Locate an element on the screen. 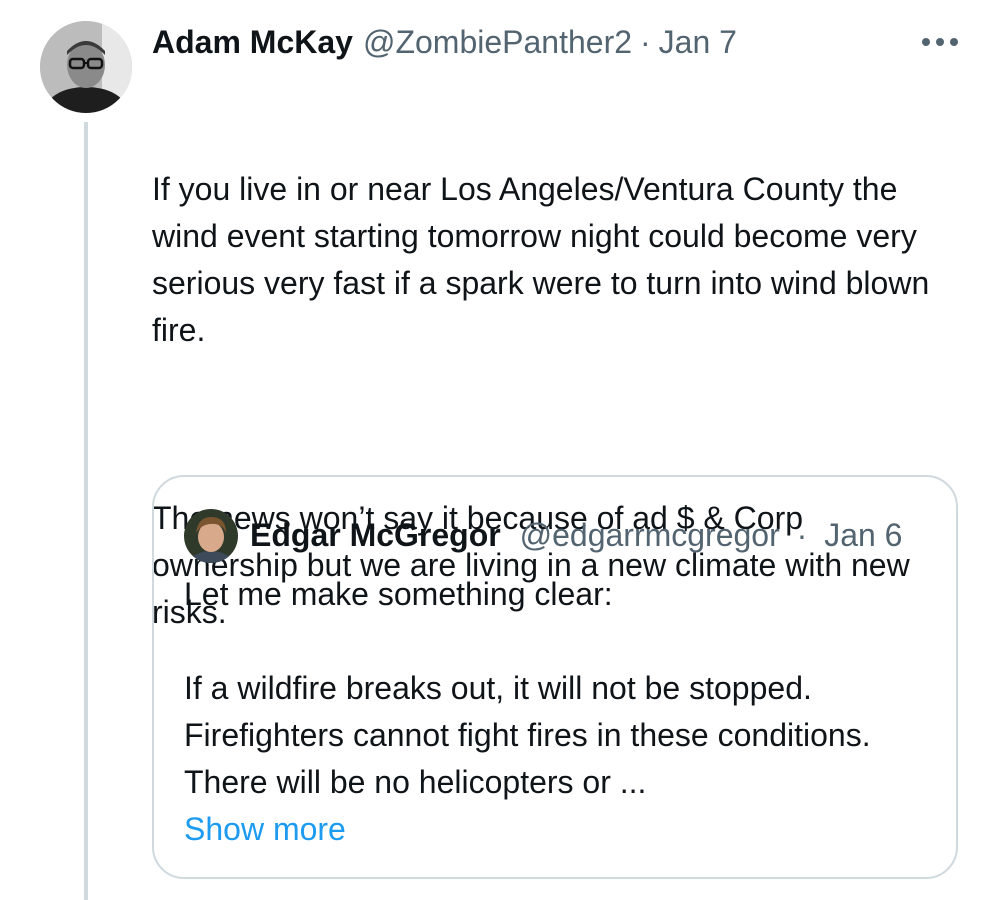 Image resolution: width=1000 pixels, height=900 pixels. quoted-author-handle: @edgarrmcgregor is located at coordinates (650, 535).